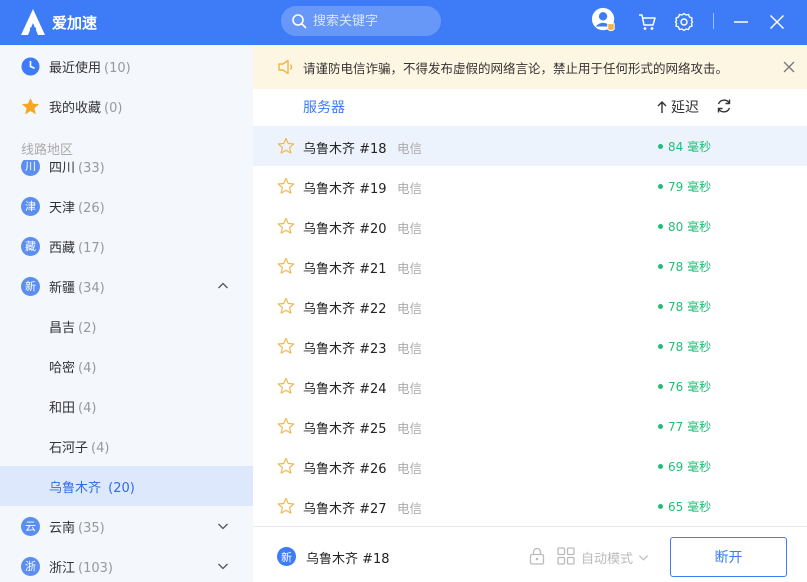 This screenshot has height=582, width=807. Describe the element at coordinates (537, 556) in the screenshot. I see `lock-icon` at that location.